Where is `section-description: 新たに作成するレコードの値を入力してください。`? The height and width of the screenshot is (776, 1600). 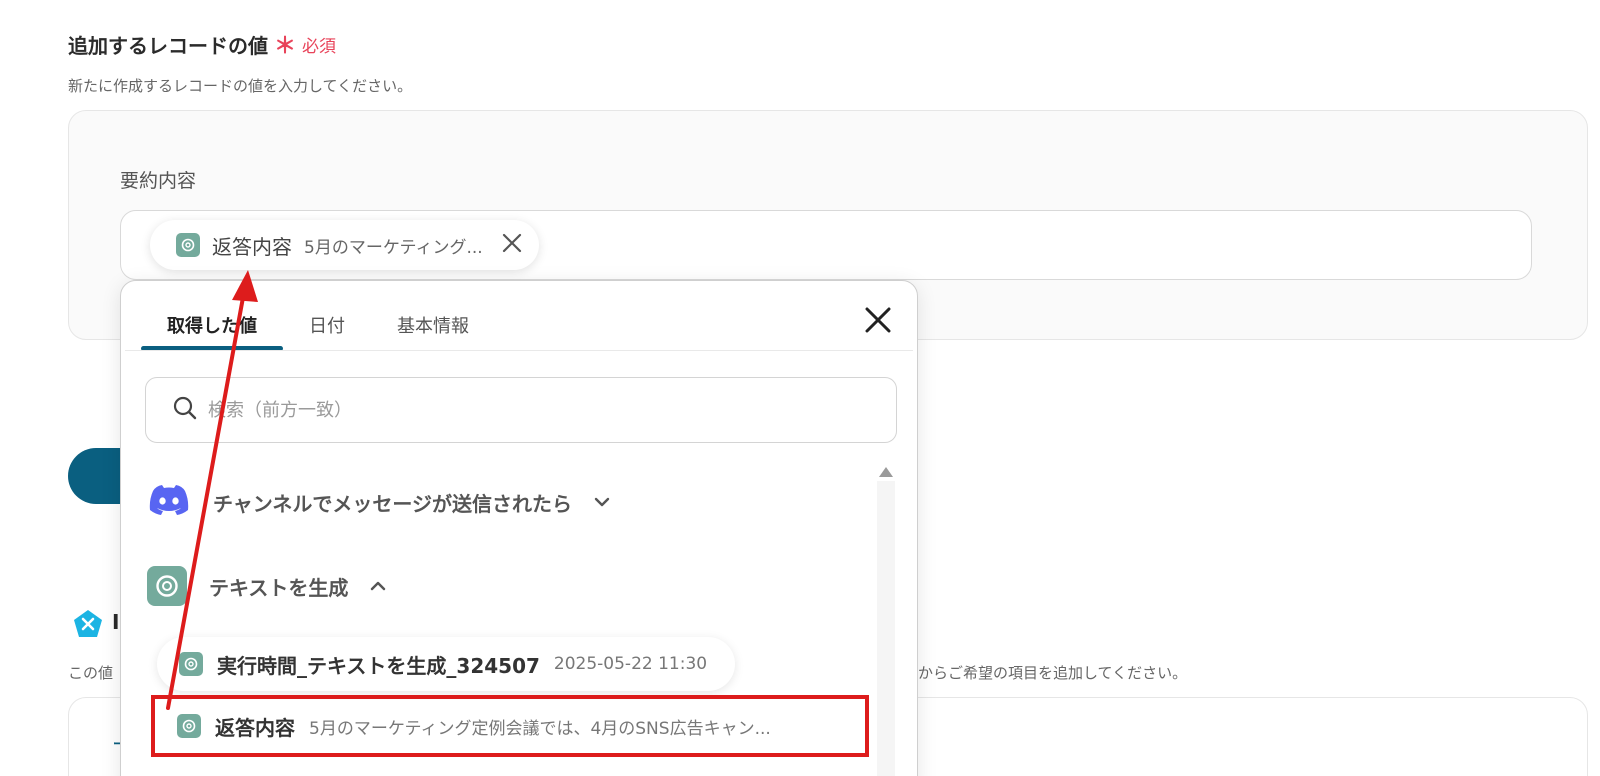 section-description: 新たに作成するレコードの値を入力してください。 is located at coordinates (240, 86).